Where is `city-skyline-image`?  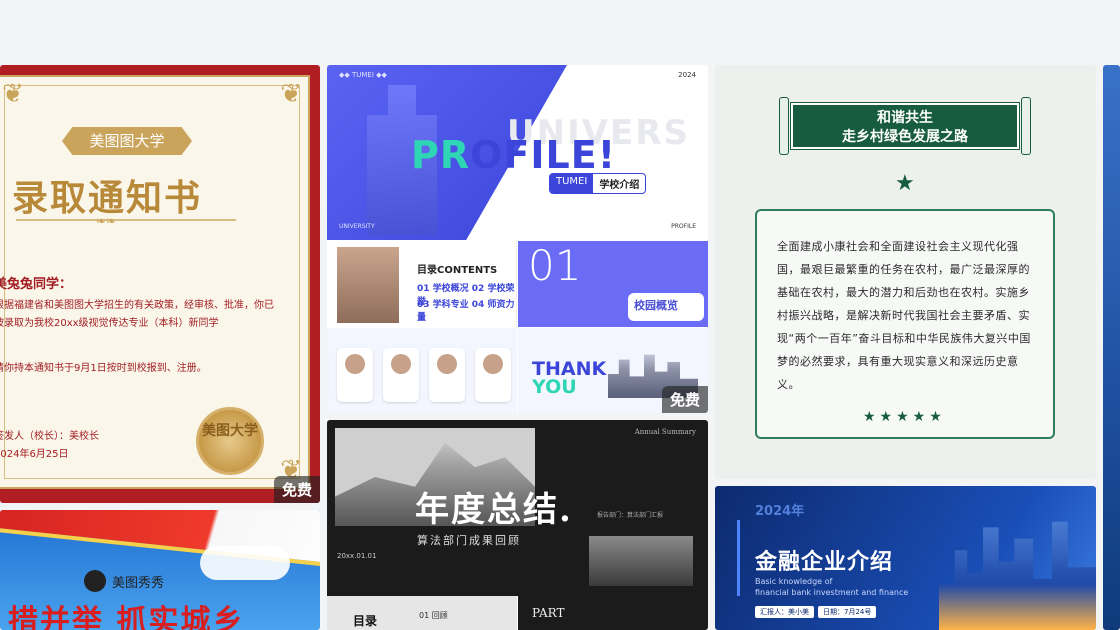 city-skyline-image is located at coordinates (1017, 575).